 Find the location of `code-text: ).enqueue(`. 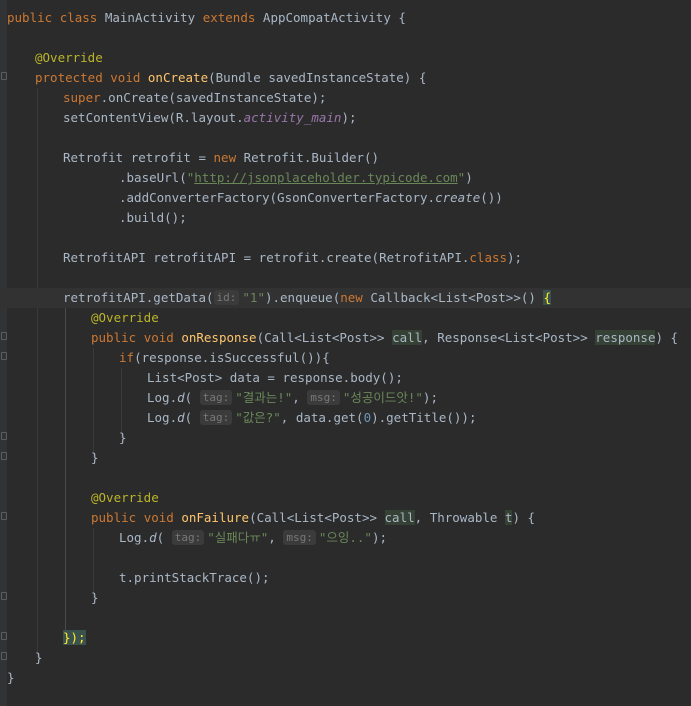

code-text: ).enqueue( is located at coordinates (302, 297).